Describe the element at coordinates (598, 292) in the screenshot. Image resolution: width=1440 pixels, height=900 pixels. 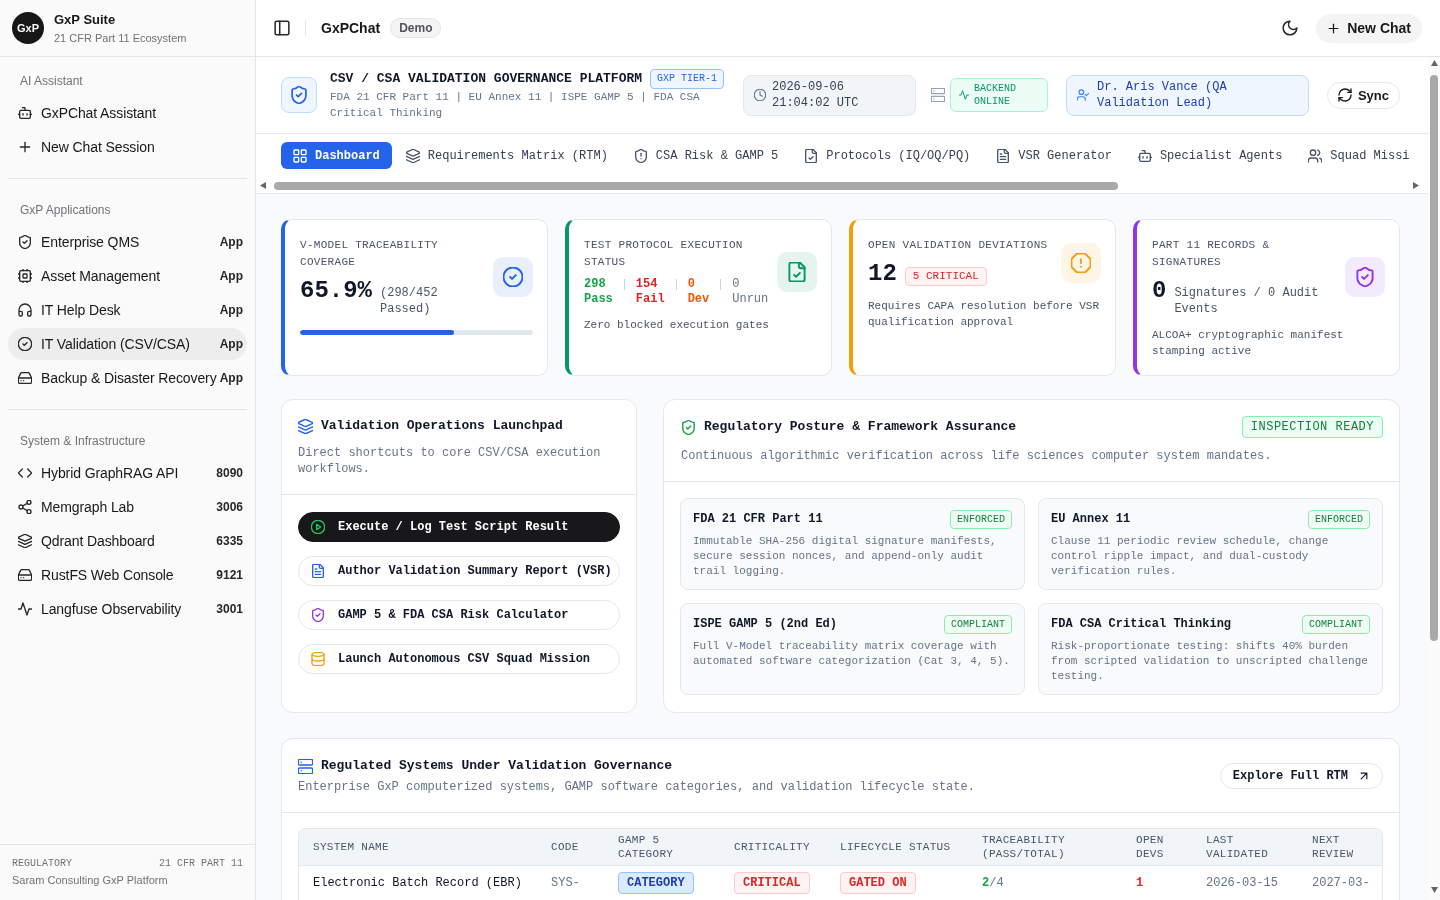
I see `test-stat: 298 Pass` at that location.